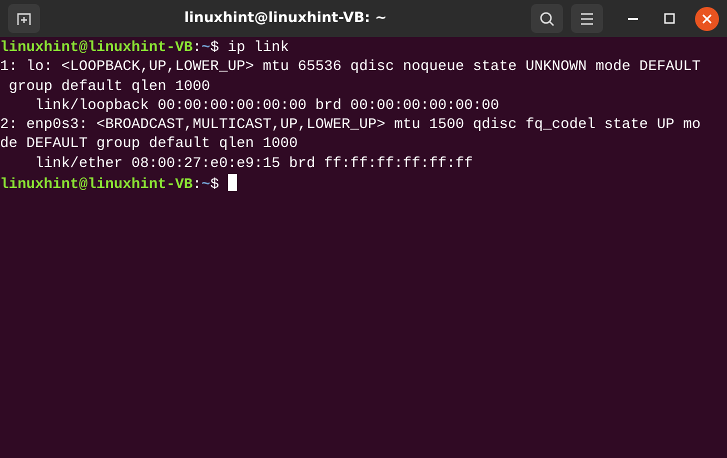 The height and width of the screenshot is (458, 727). I want to click on output-line: 2: enp0s3: <BROADCAST,MULTICAST,UP,LOWER_UP> mtu 1500 qdisc fq_codel state UP mo, so click(350, 125).